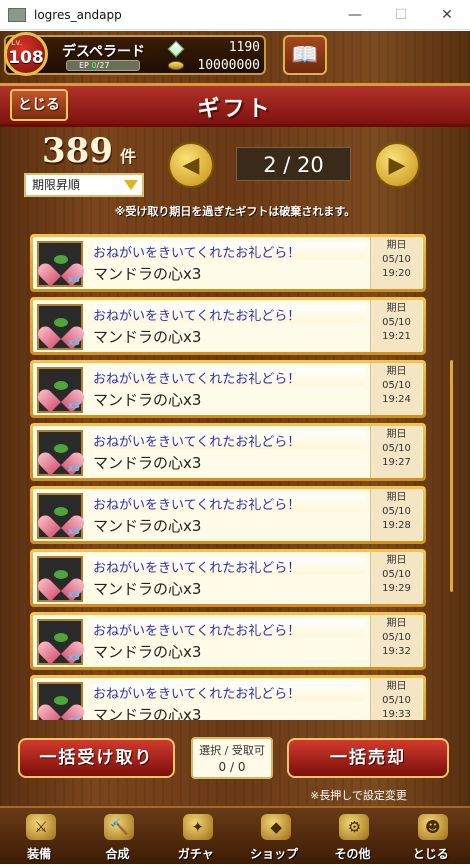 This screenshot has width=470, height=866. I want to click on nav-label: とじる, so click(430, 854).